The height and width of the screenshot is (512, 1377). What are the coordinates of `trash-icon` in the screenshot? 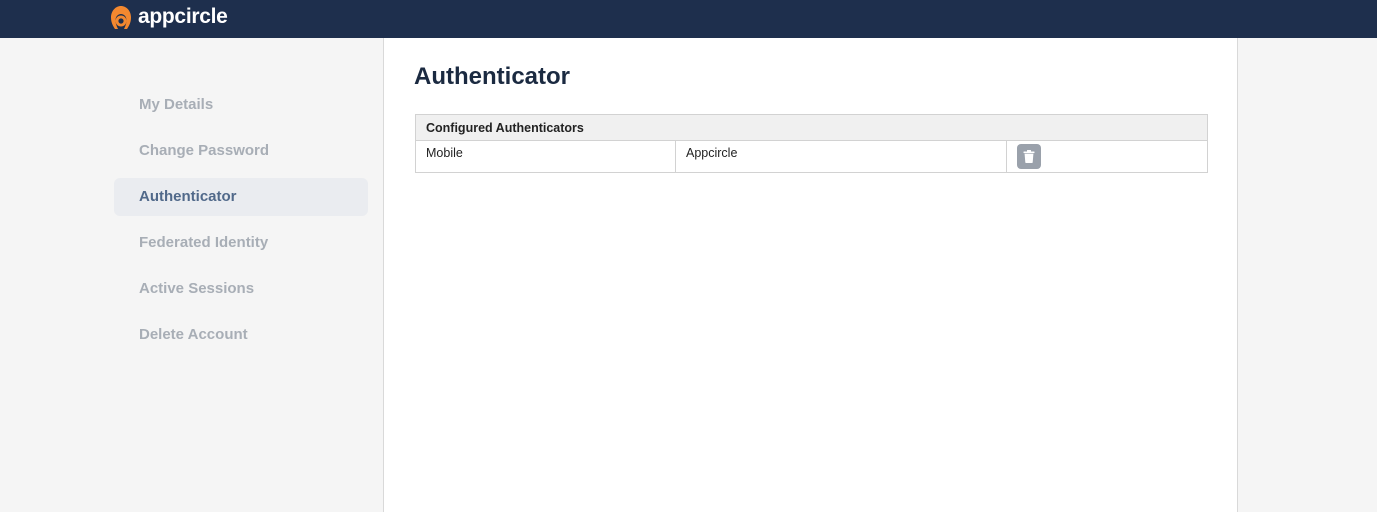 It's located at (1029, 156).